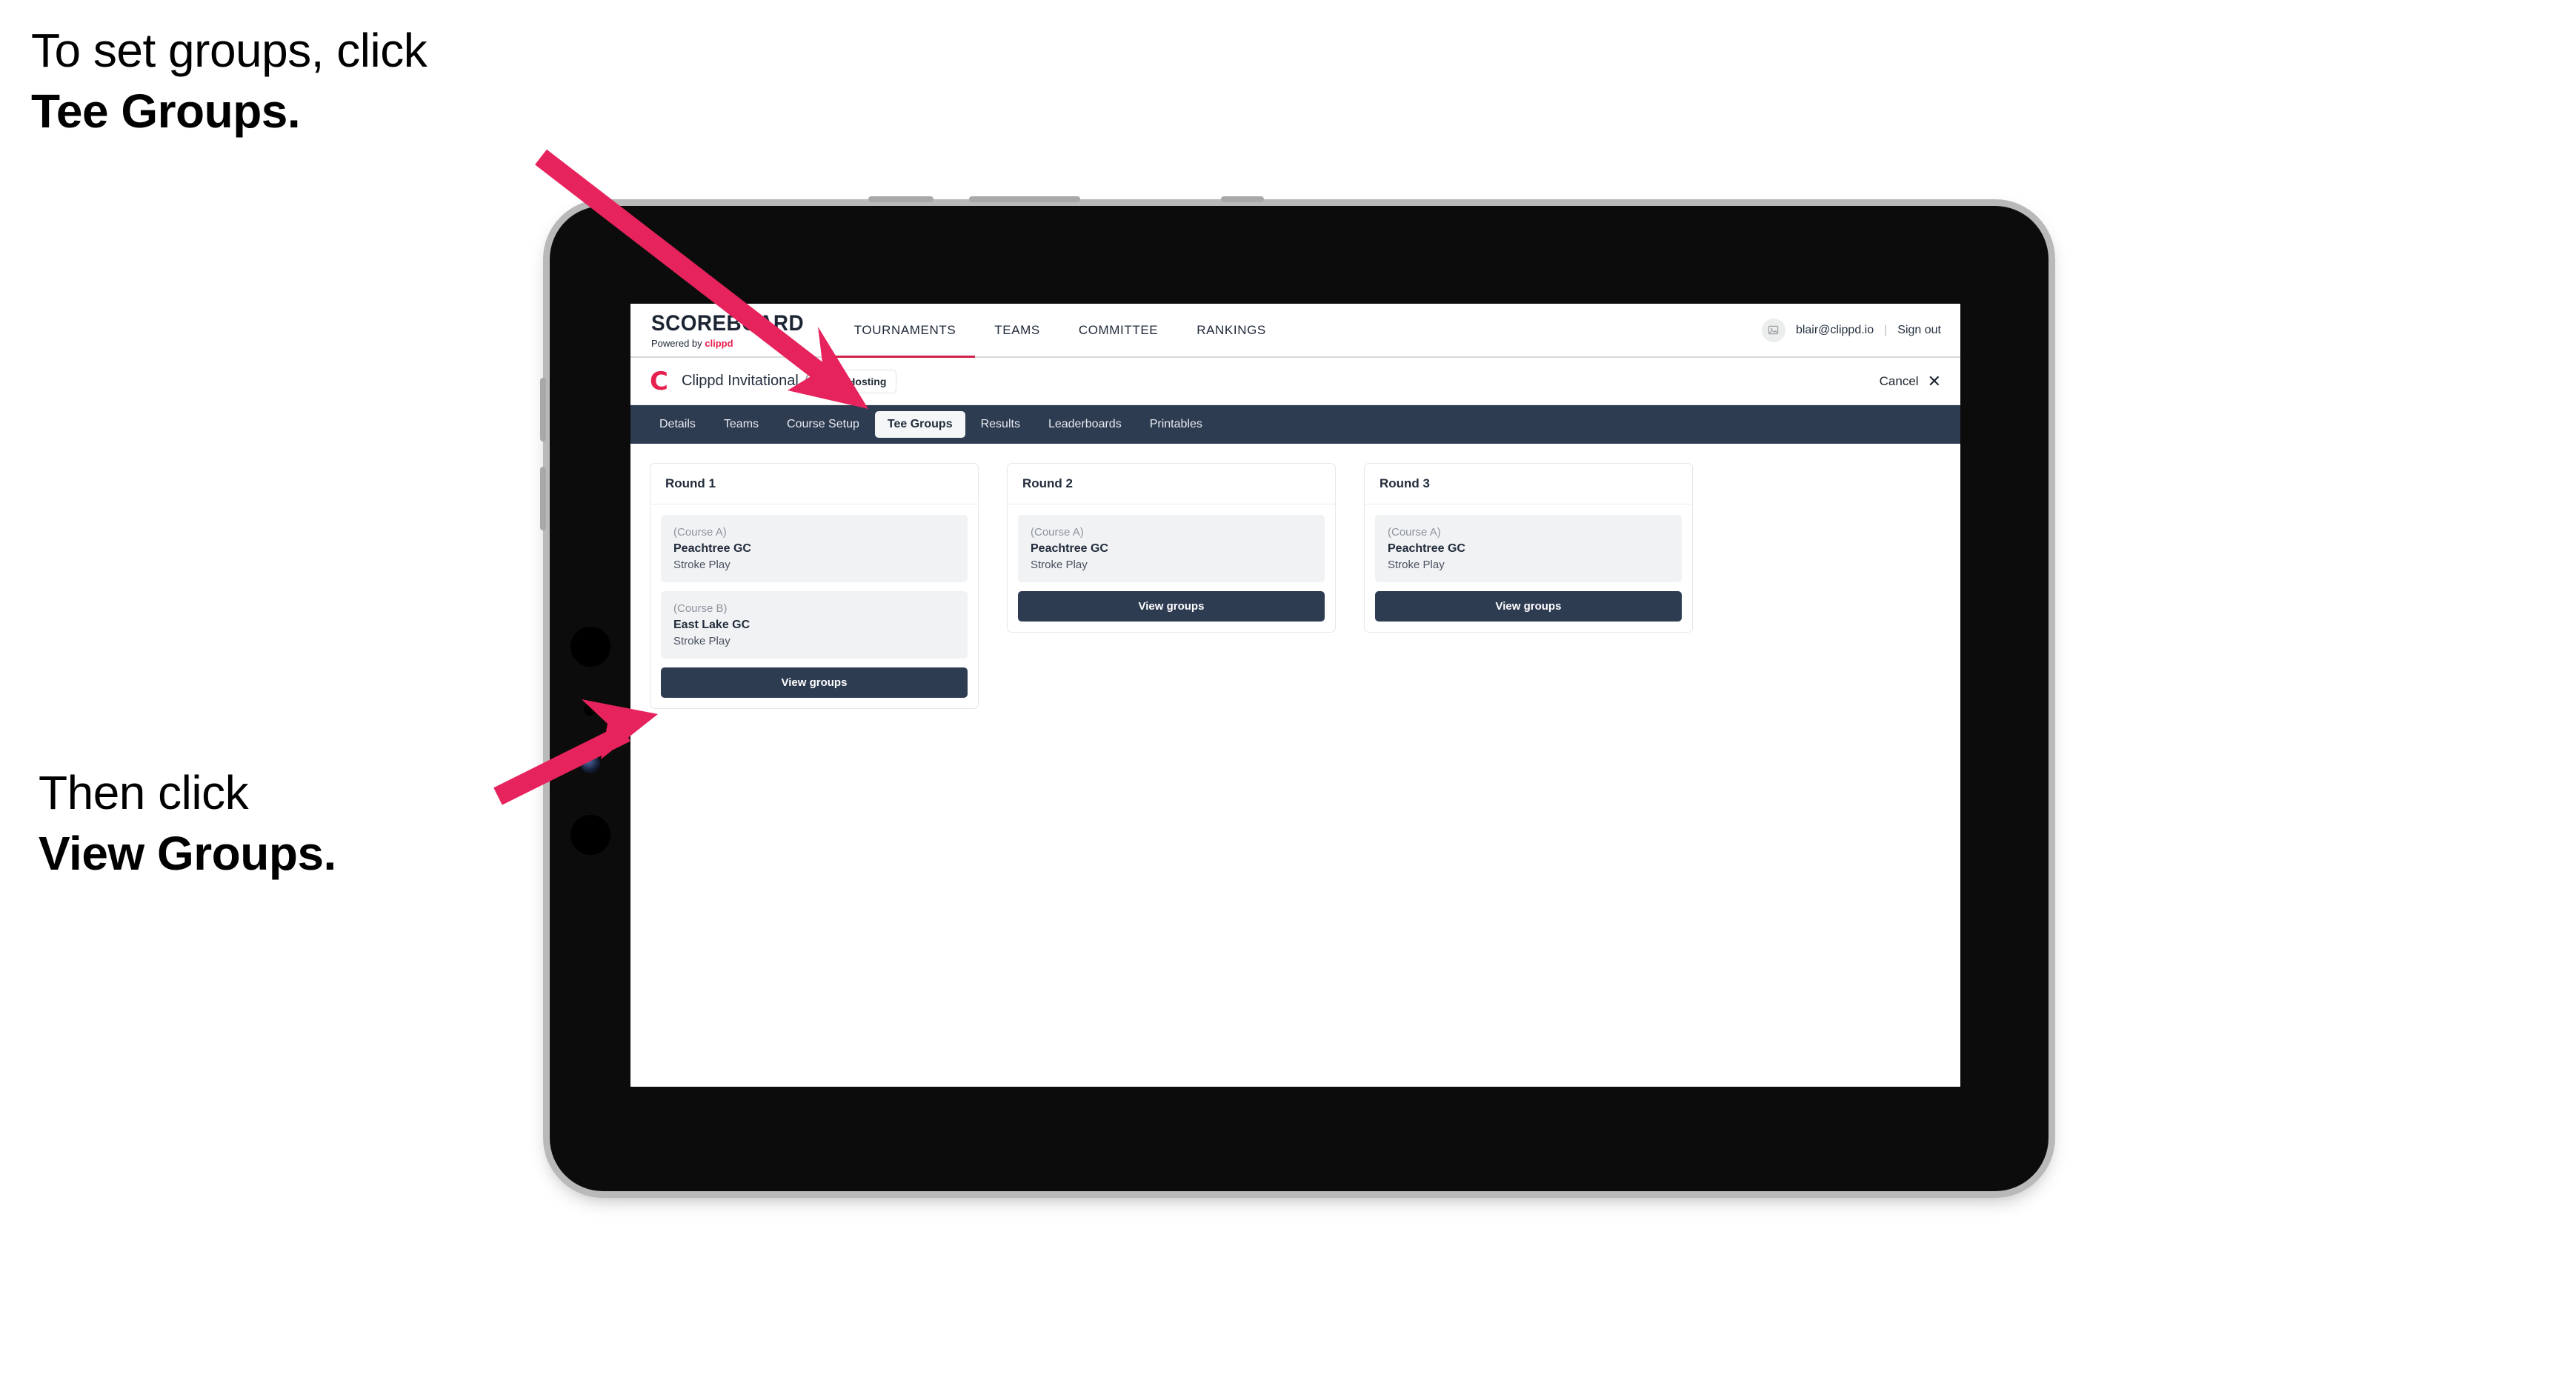  Describe the element at coordinates (543, 410) in the screenshot. I see `volume-up-button` at that location.